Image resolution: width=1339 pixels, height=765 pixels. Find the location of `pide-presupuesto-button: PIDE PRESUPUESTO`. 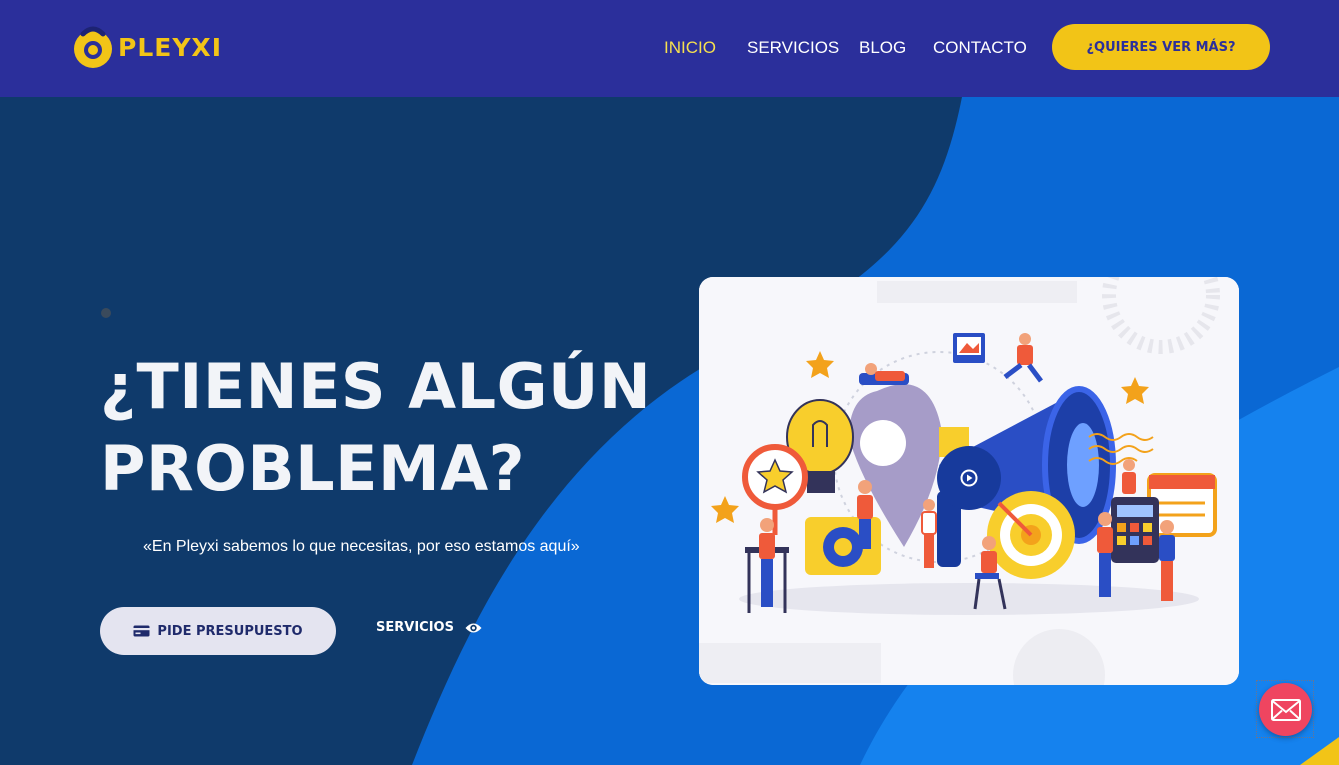

pide-presupuesto-button: PIDE PRESUPUESTO is located at coordinates (218, 631).